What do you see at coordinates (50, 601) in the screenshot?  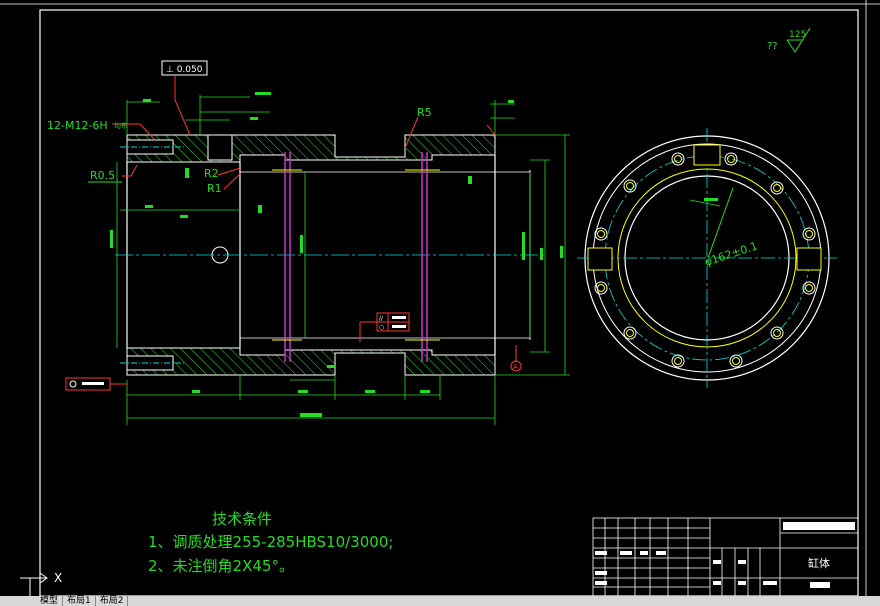 I see `tab-model: 模型` at bounding box center [50, 601].